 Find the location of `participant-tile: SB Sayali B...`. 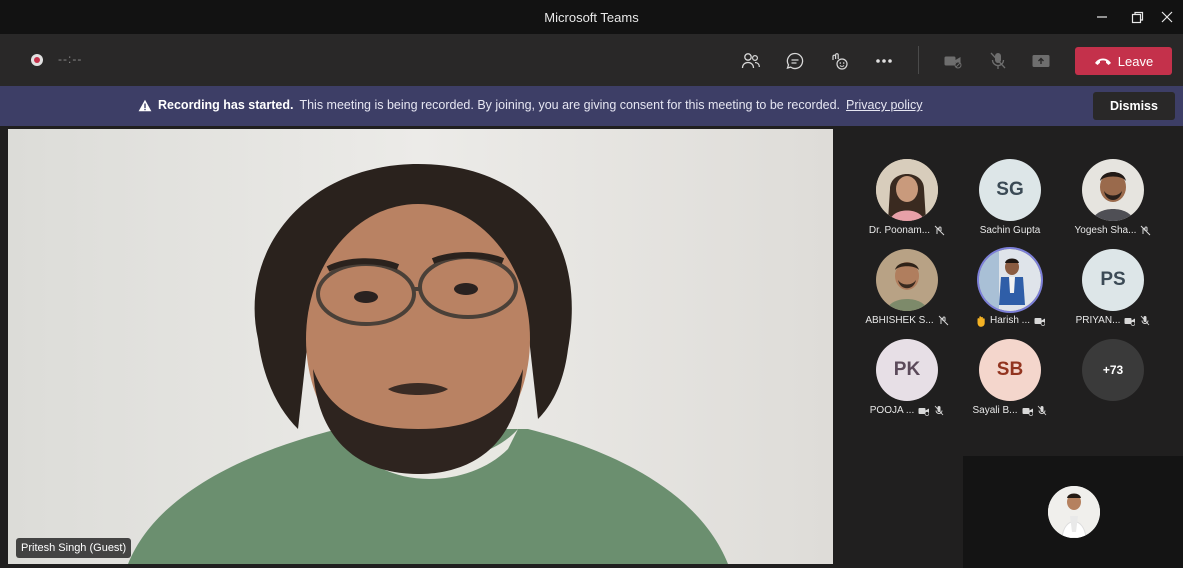

participant-tile: SB Sayali B... is located at coordinates (1010, 383).